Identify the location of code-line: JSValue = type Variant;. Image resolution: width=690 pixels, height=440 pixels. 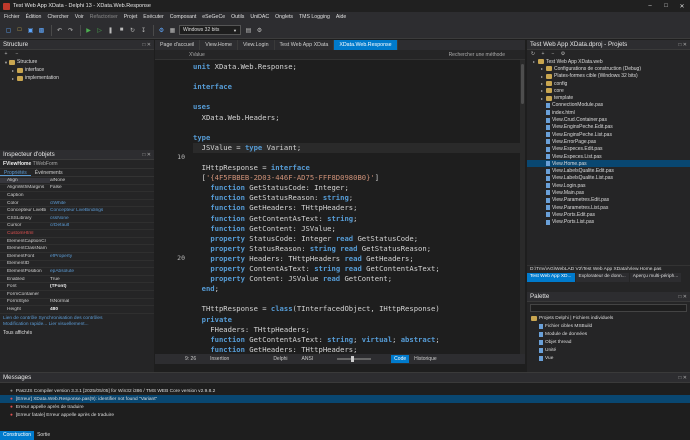
(358, 147).